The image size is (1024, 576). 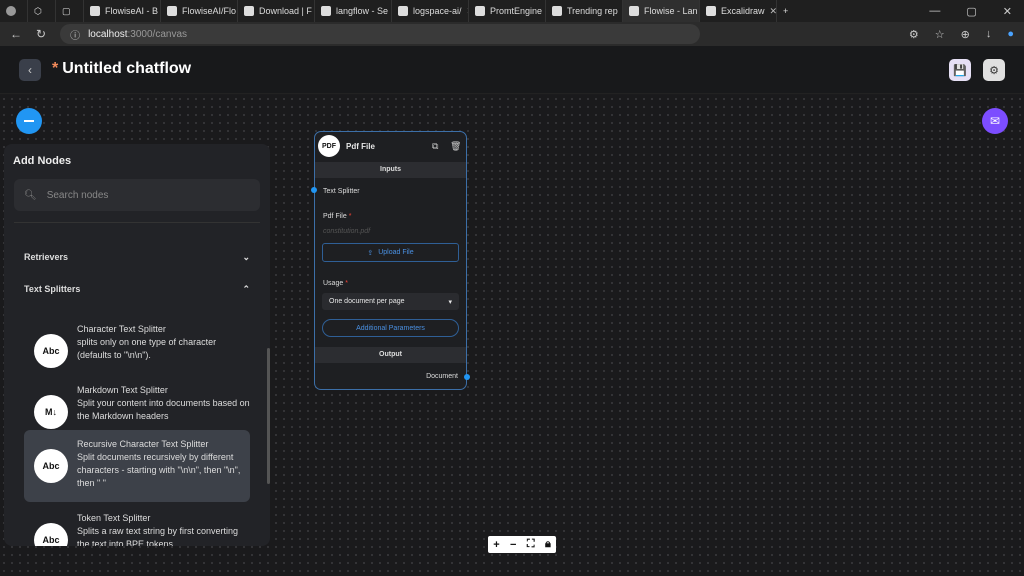 What do you see at coordinates (370, 253) in the screenshot?
I see `upload-icon: ⇪` at bounding box center [370, 253].